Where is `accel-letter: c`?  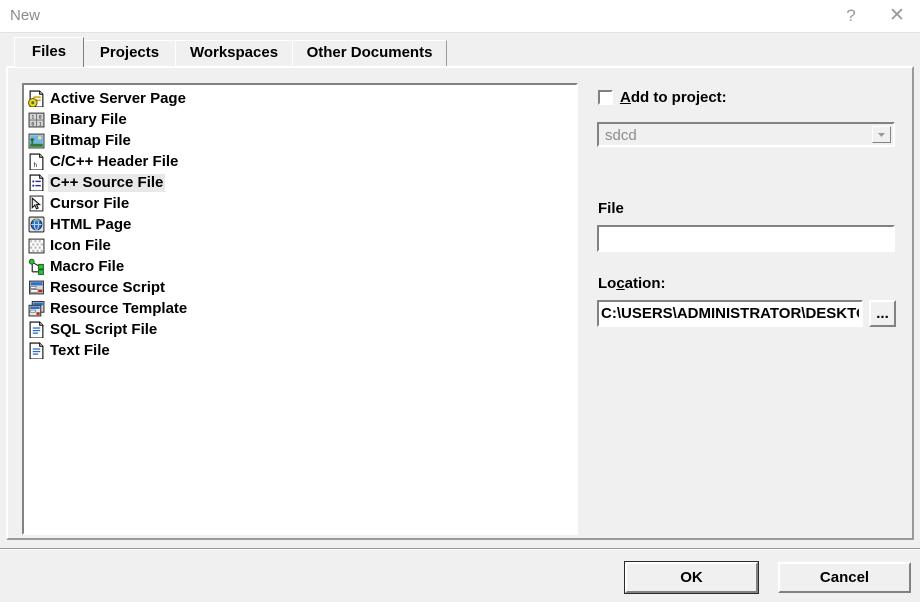 accel-letter: c is located at coordinates (620, 283).